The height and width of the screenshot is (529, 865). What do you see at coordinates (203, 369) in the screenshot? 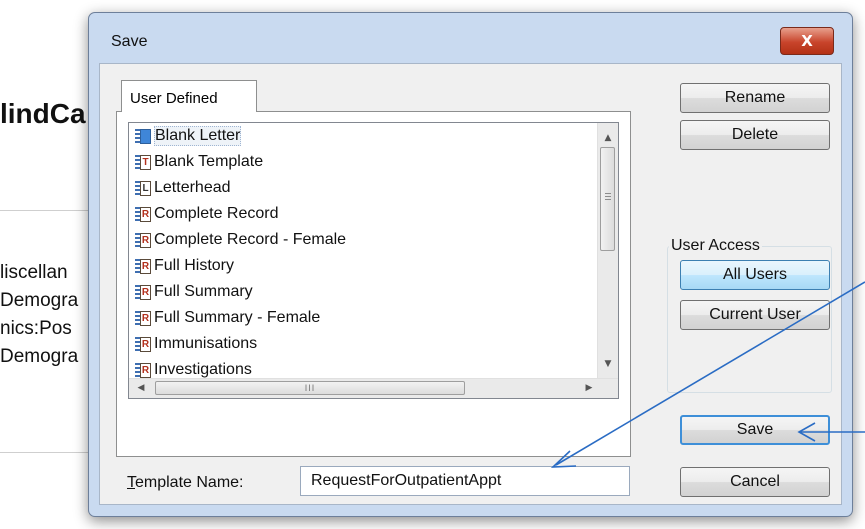
I see `list-item-label: Investigations` at bounding box center [203, 369].